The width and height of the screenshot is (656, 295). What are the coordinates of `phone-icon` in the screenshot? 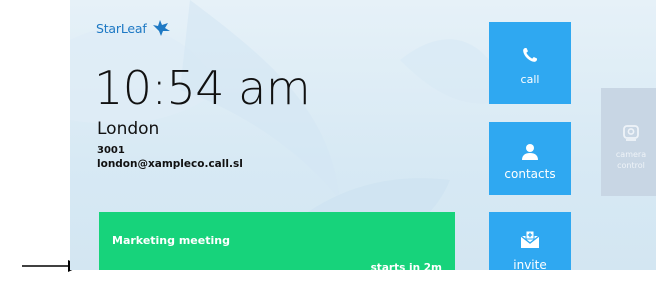 It's located at (530, 55).